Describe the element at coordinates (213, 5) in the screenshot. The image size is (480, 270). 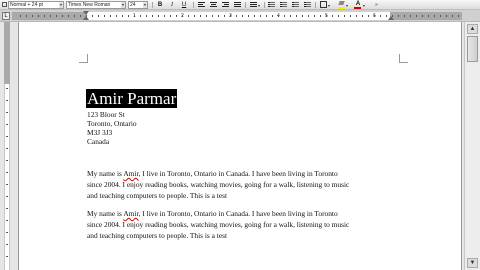
I see `align-center-icon` at that location.